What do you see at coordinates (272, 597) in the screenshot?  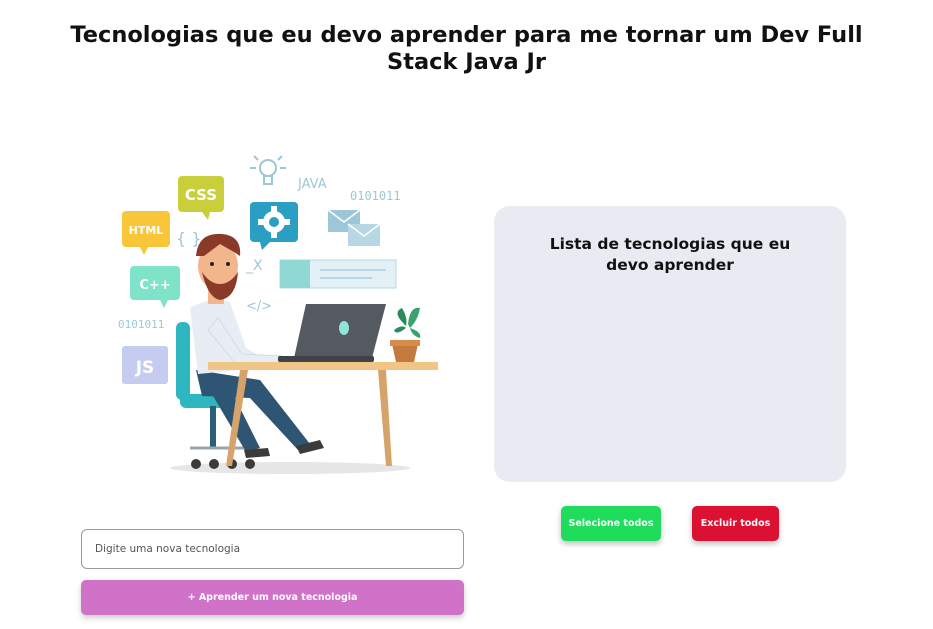 I see `add-technology-button: + Aprender um nova tecnologia` at bounding box center [272, 597].